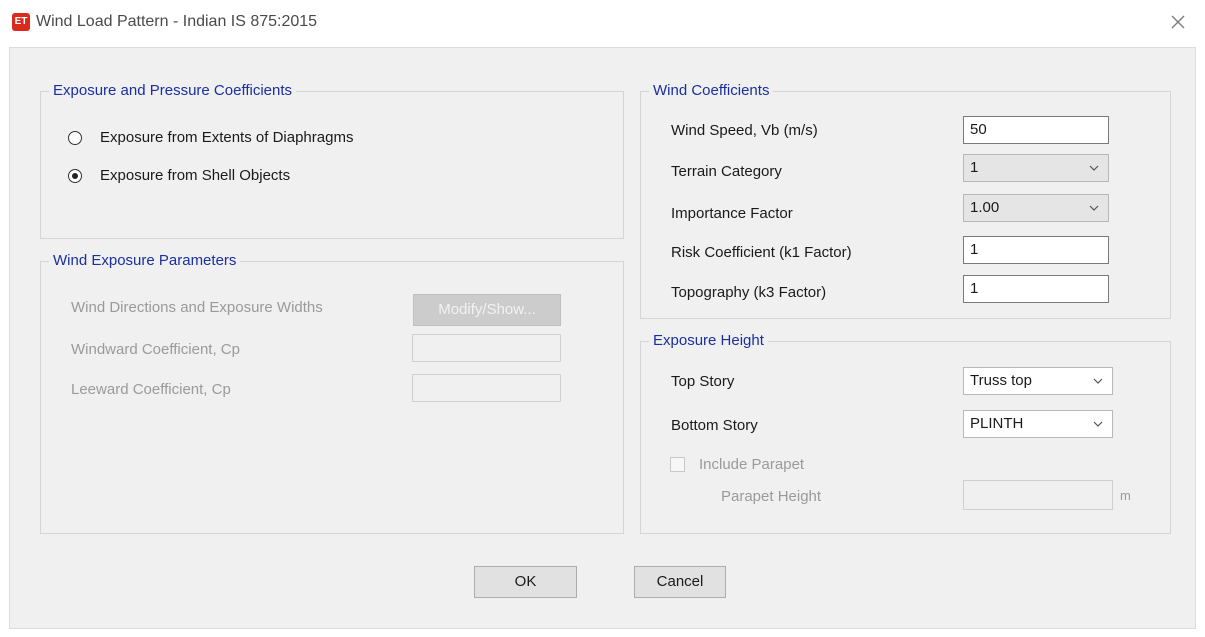 The image size is (1205, 637). What do you see at coordinates (997, 423) in the screenshot?
I see `bottom-story-value: PLINTH` at bounding box center [997, 423].